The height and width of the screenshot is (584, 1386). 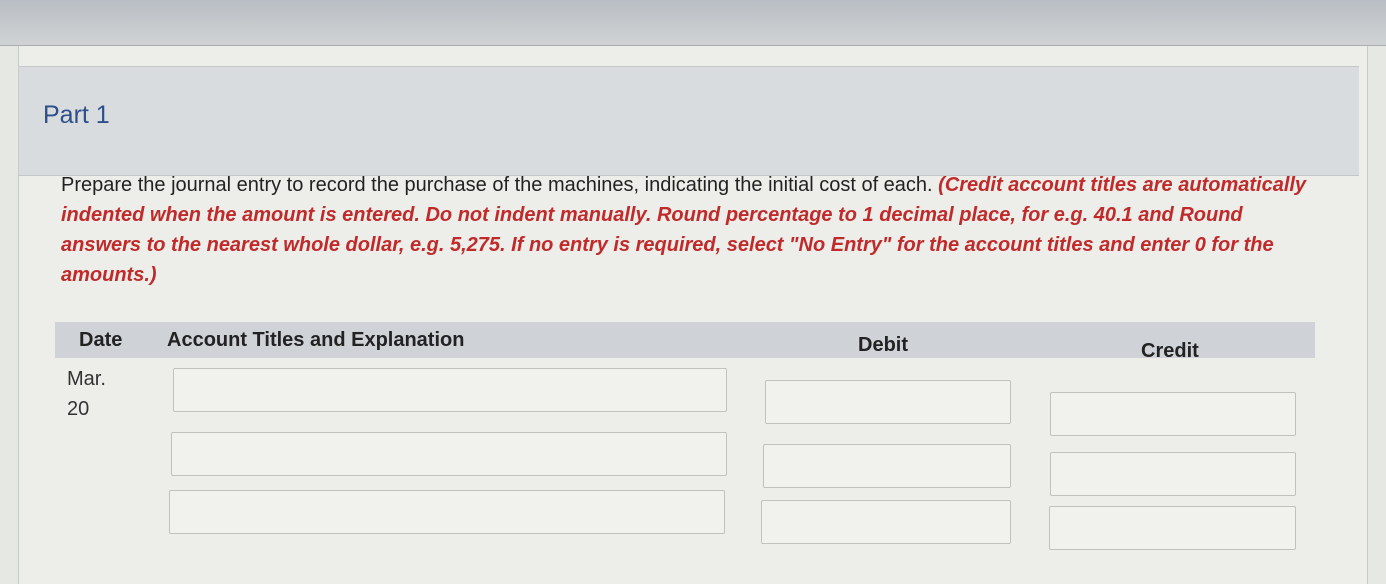 I want to click on entry-date-day: 20, so click(x=78, y=409).